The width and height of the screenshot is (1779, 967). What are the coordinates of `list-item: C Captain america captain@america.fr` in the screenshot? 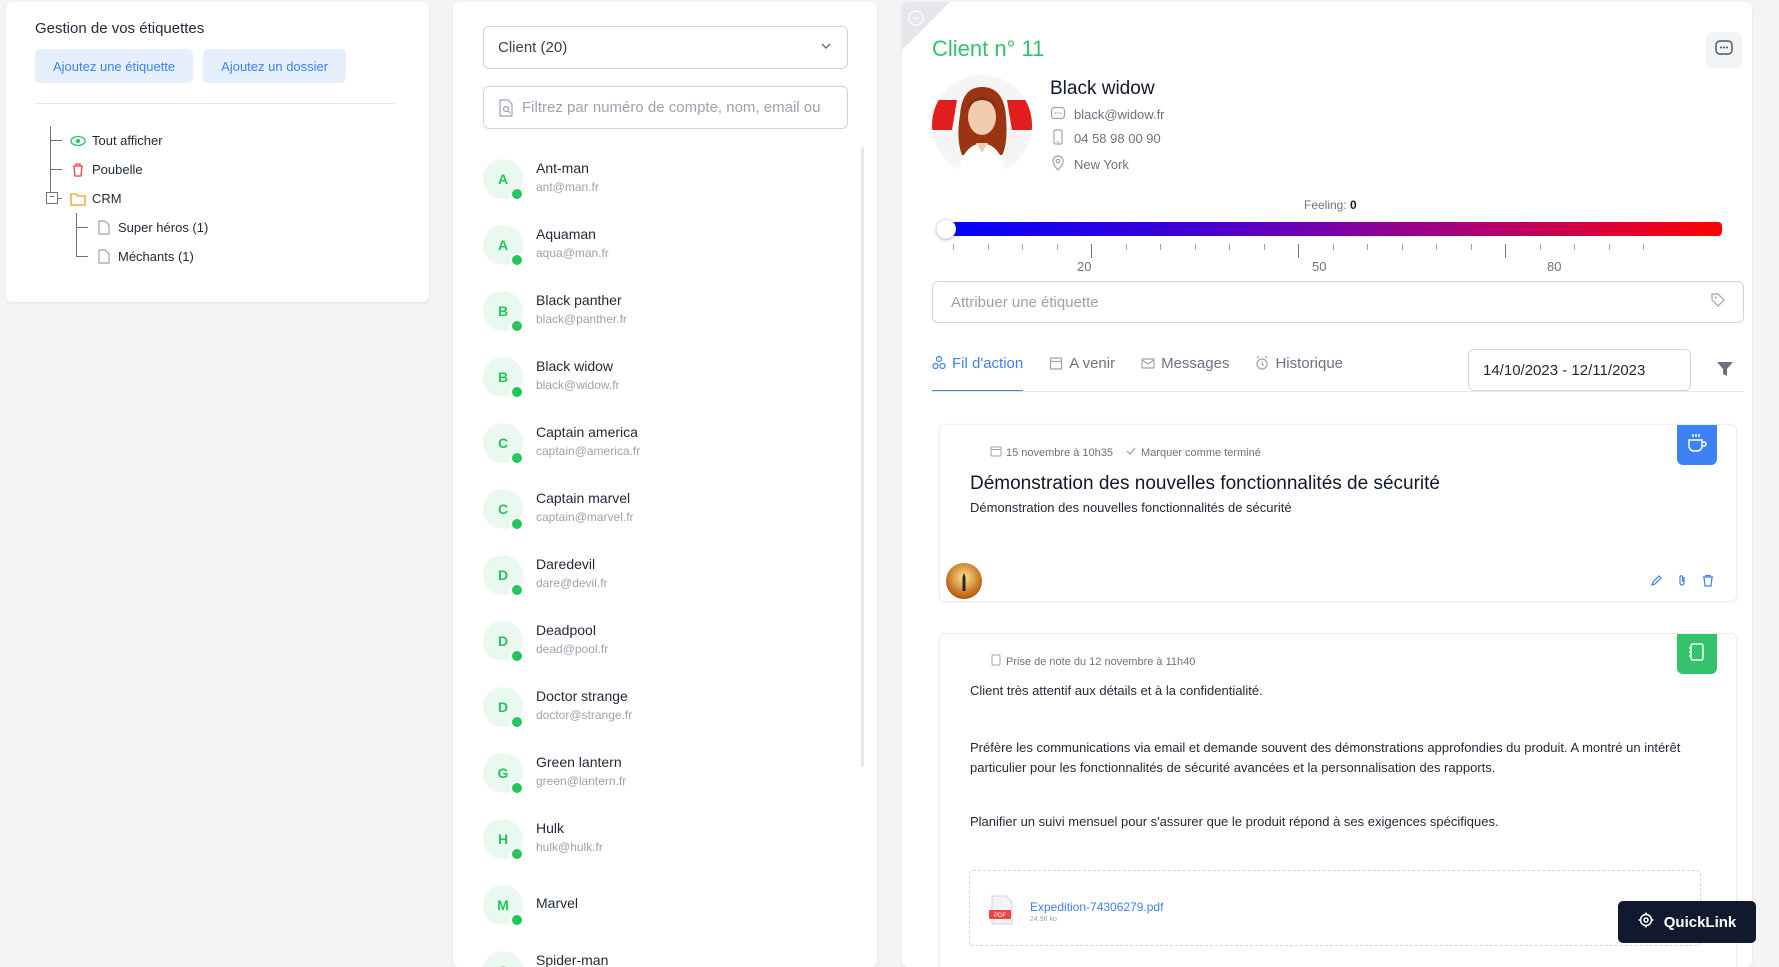 It's located at (663, 446).